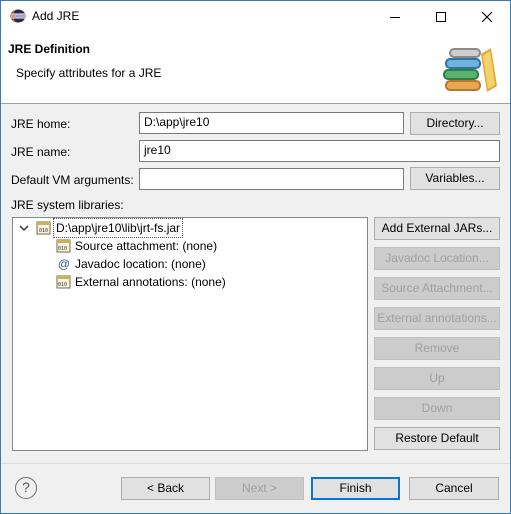 This screenshot has height=514, width=511. Describe the element at coordinates (41, 152) in the screenshot. I see `jre-name-label: JRE name:` at that location.